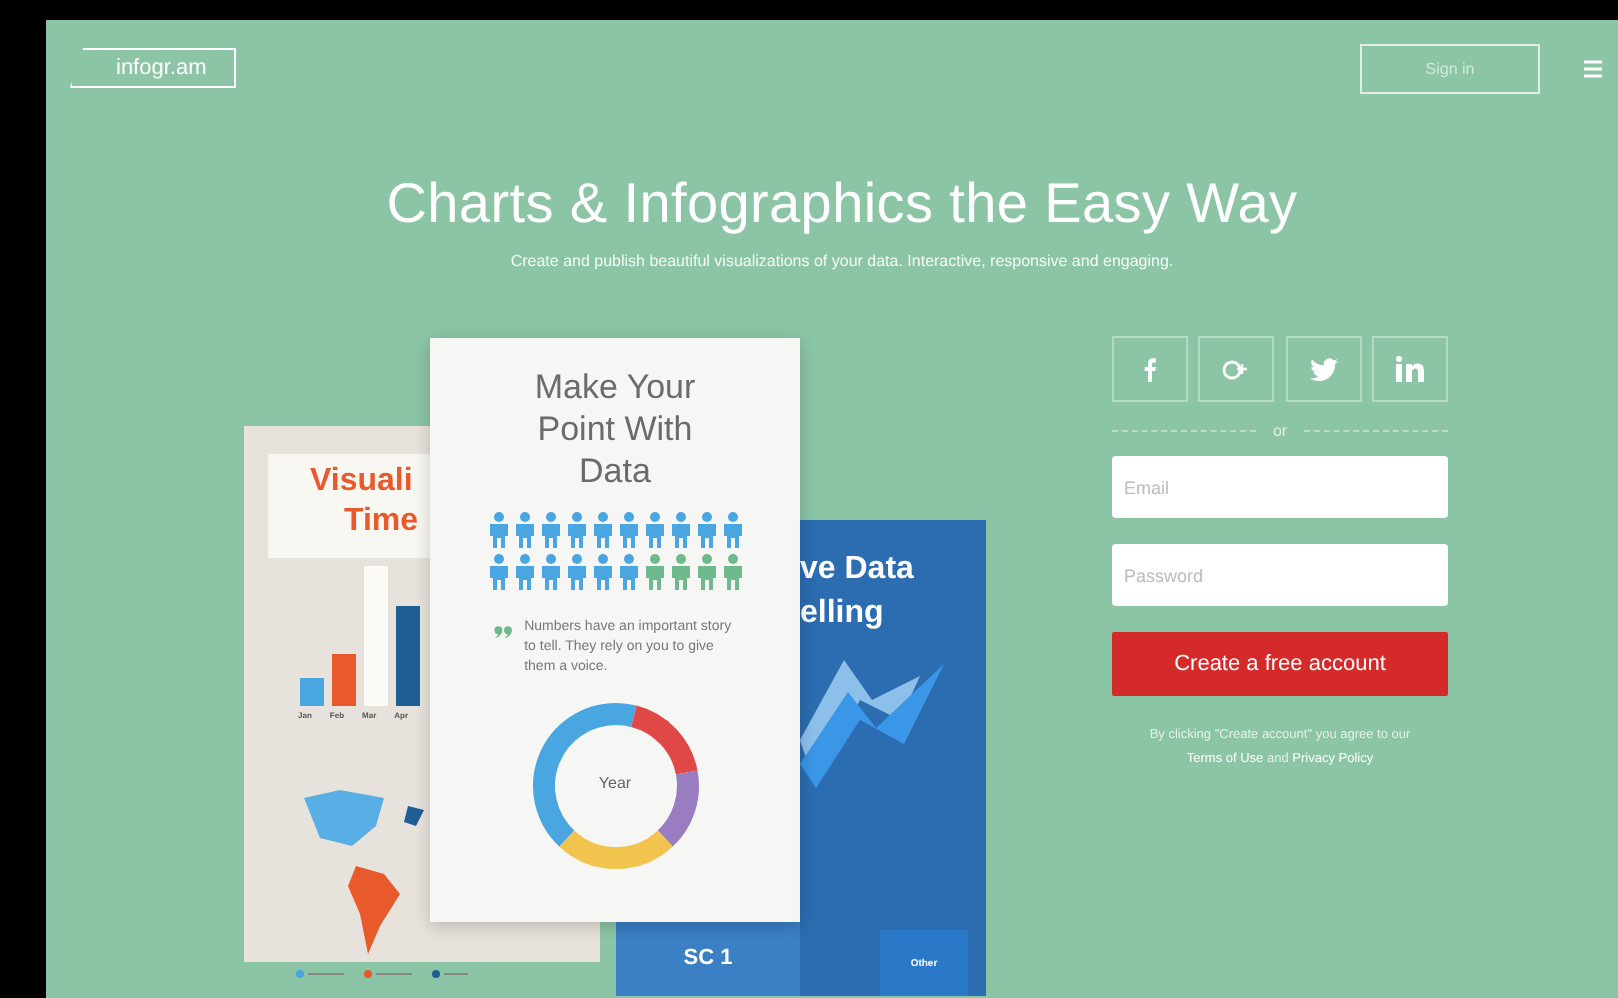 This screenshot has width=1618, height=998. I want to click on facebook-icon, so click(1150, 369).